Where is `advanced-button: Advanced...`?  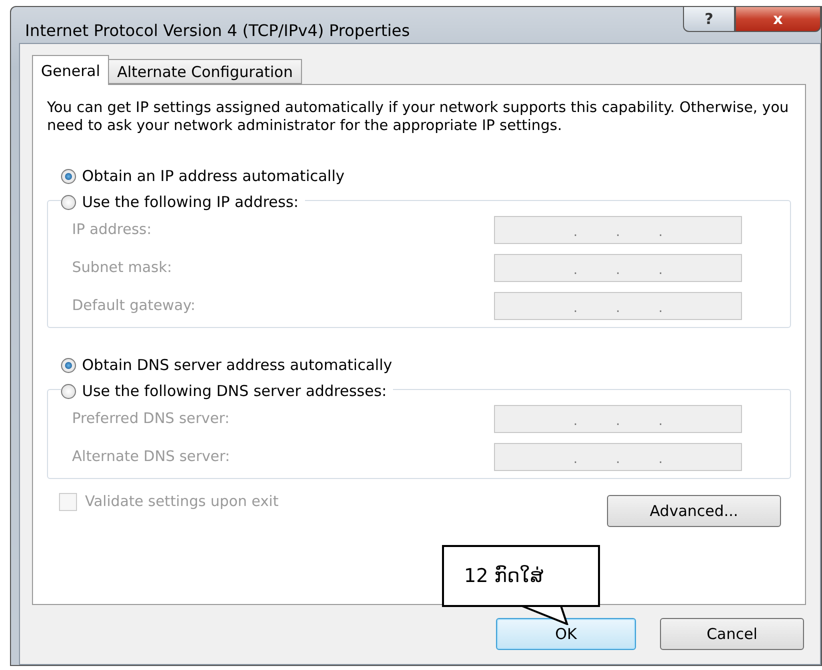
advanced-button: Advanced... is located at coordinates (694, 511).